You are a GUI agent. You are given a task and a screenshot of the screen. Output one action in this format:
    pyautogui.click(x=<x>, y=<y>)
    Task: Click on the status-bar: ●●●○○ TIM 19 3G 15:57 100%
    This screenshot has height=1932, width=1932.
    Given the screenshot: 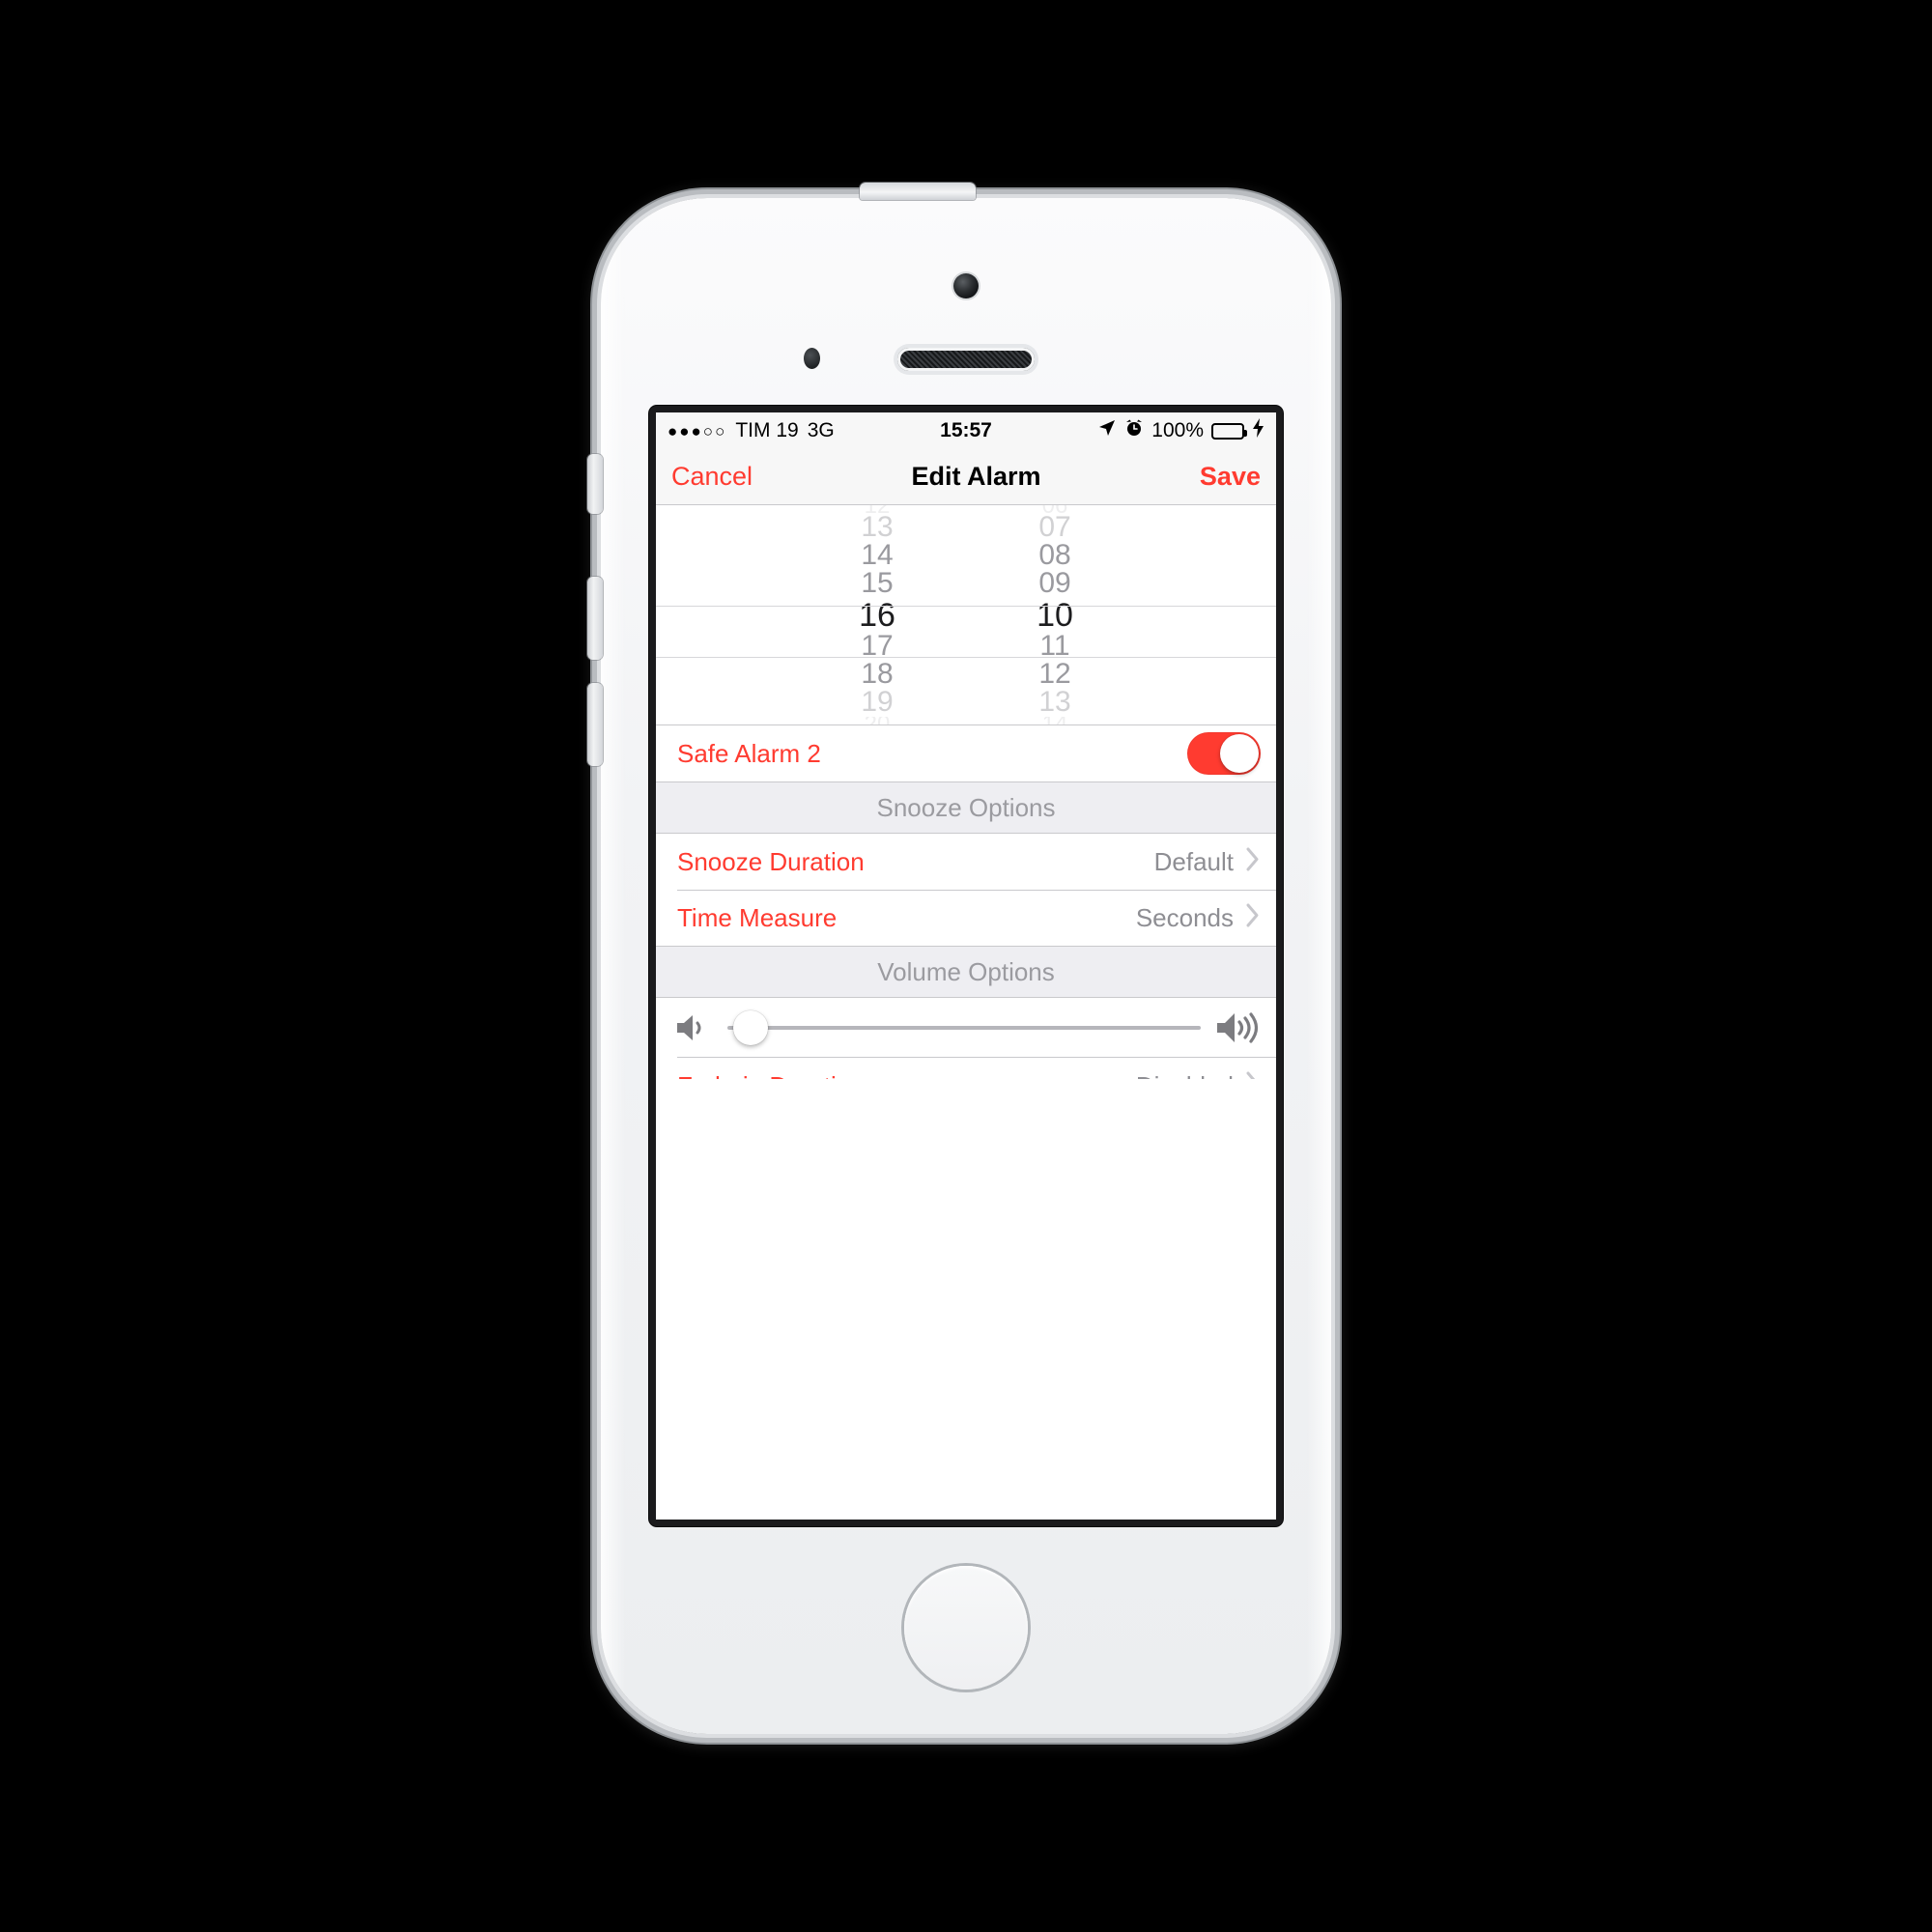 What is the action you would take?
    pyautogui.click(x=966, y=430)
    